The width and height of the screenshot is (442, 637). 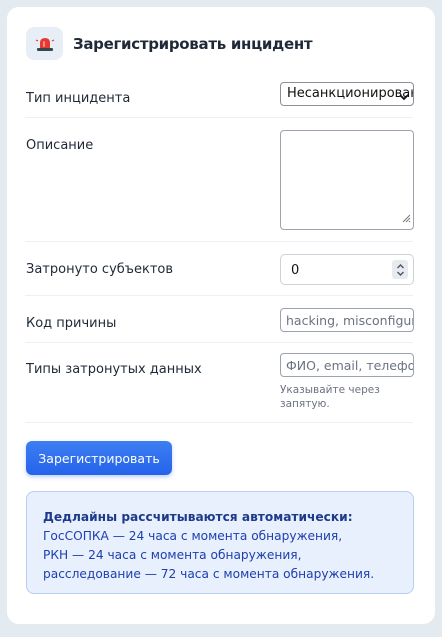 I want to click on data-types-label: Типы затронутых данных, so click(x=114, y=369).